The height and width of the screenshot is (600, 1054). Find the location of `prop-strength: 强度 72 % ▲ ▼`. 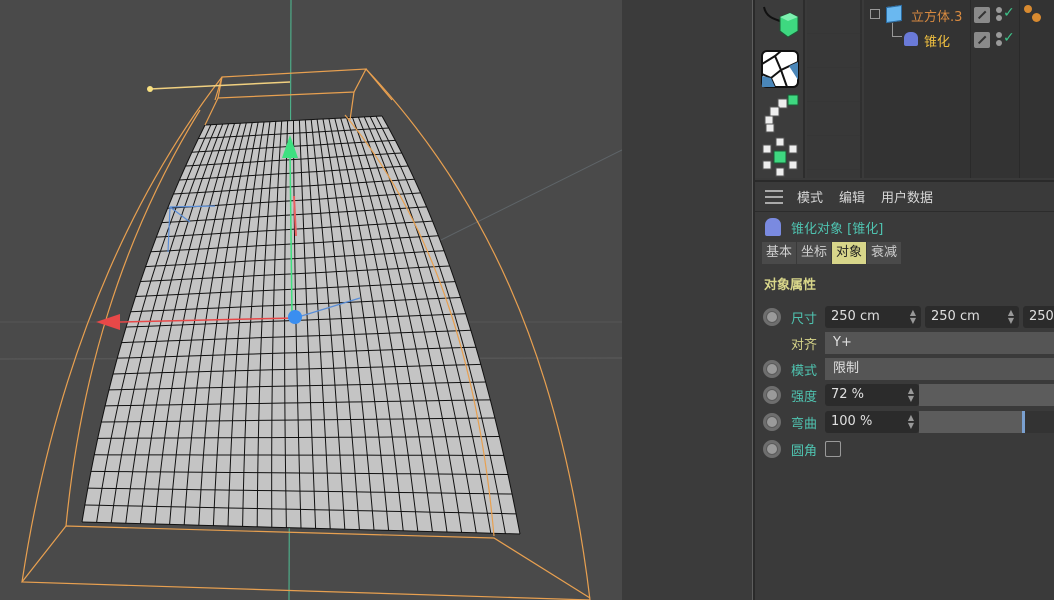

prop-strength: 强度 72 % ▲ ▼ is located at coordinates (904, 395).